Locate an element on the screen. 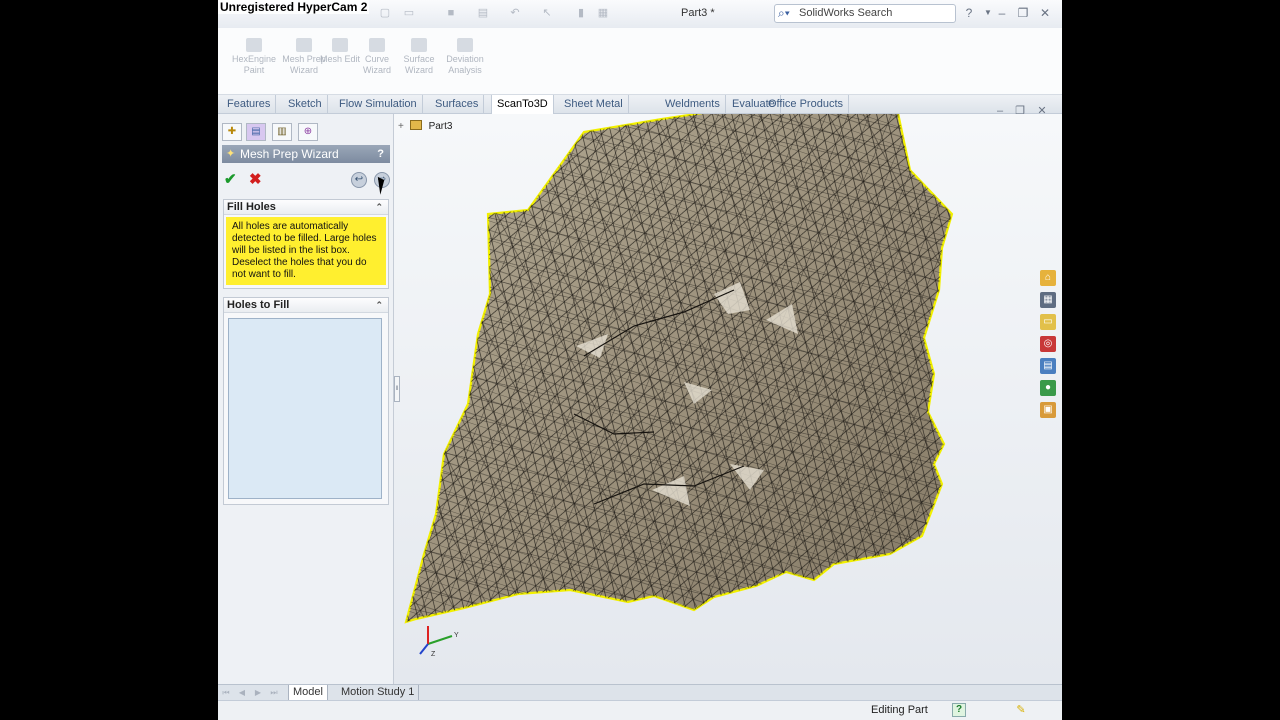 The image size is (1280, 720). options-icon: ▦ is located at coordinates (603, 13).